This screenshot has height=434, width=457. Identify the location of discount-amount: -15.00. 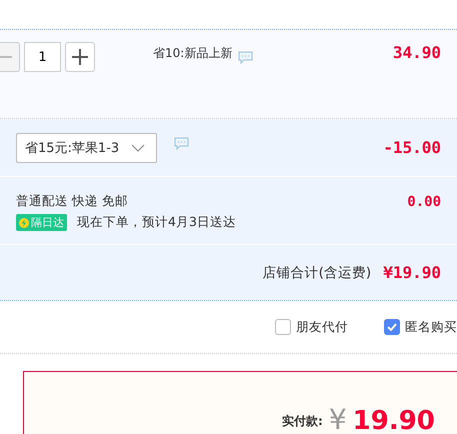
(412, 147).